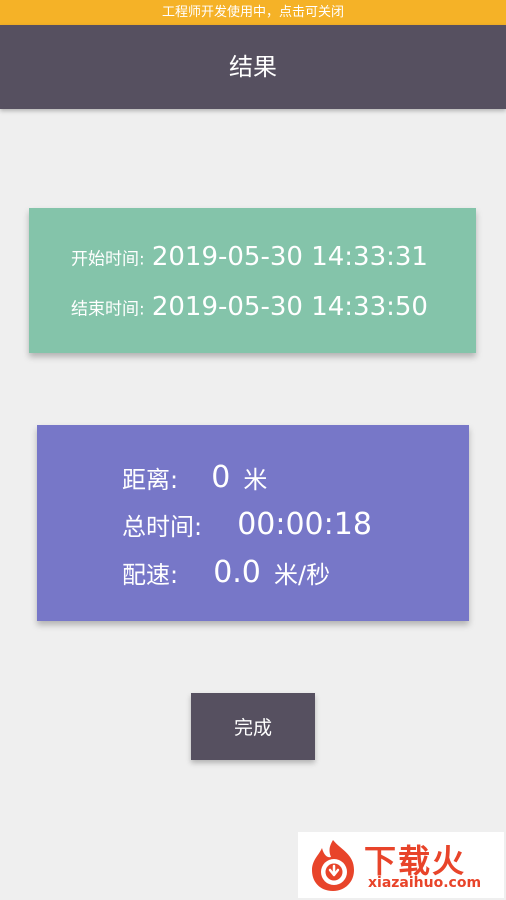  I want to click on pace-unit: 米/秒, so click(302, 575).